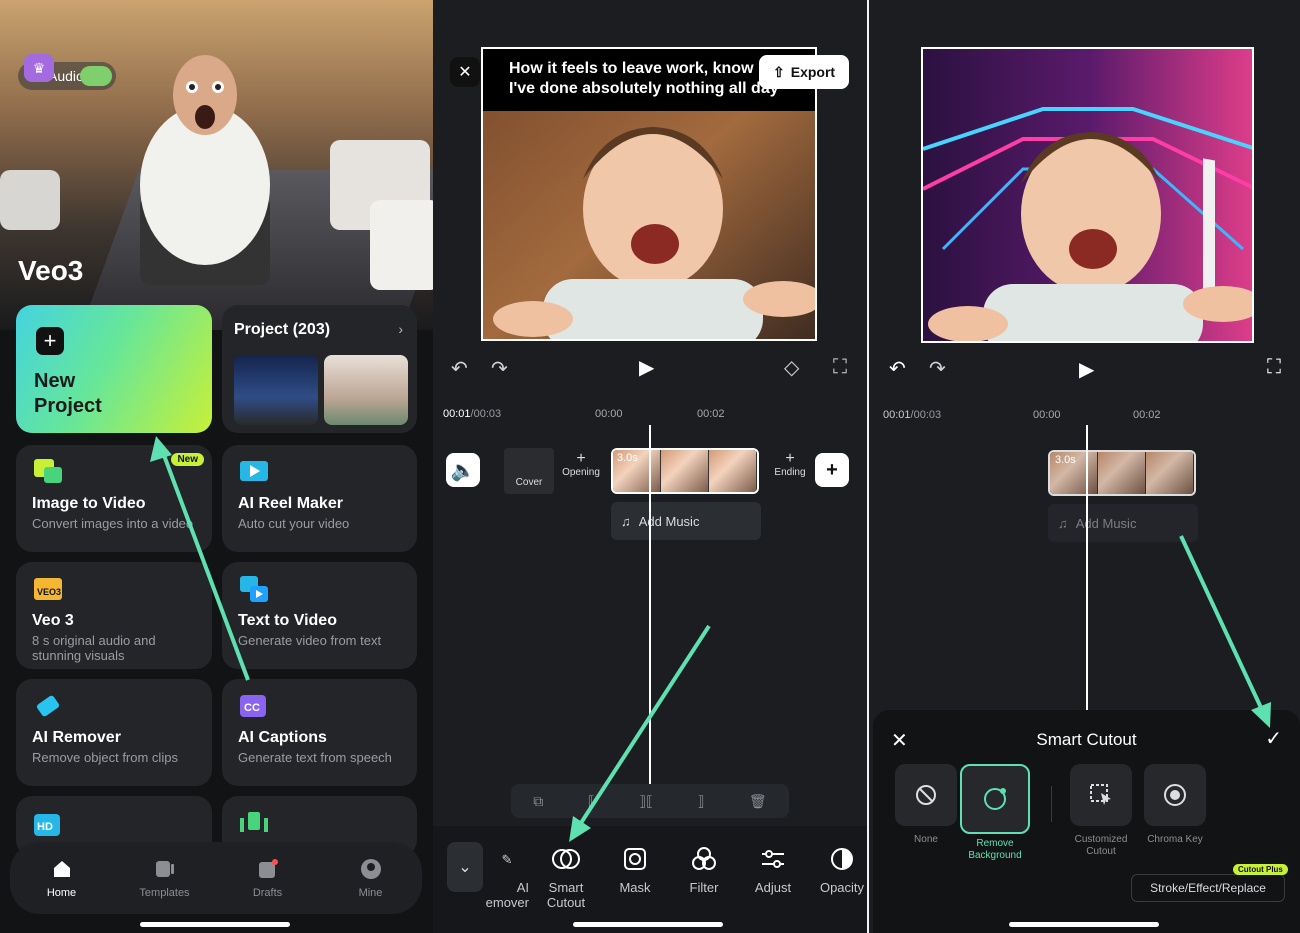  I want to click on option-remove-background: Remove Background, so click(995, 813).